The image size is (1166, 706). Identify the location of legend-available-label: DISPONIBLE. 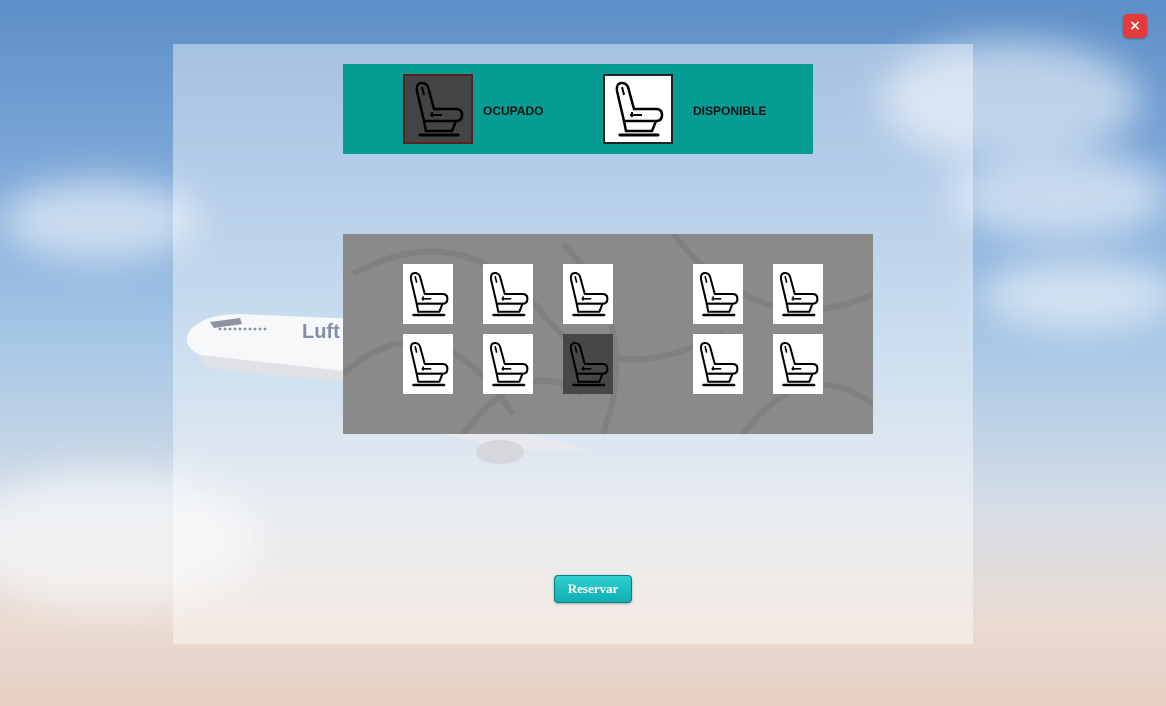
(730, 111).